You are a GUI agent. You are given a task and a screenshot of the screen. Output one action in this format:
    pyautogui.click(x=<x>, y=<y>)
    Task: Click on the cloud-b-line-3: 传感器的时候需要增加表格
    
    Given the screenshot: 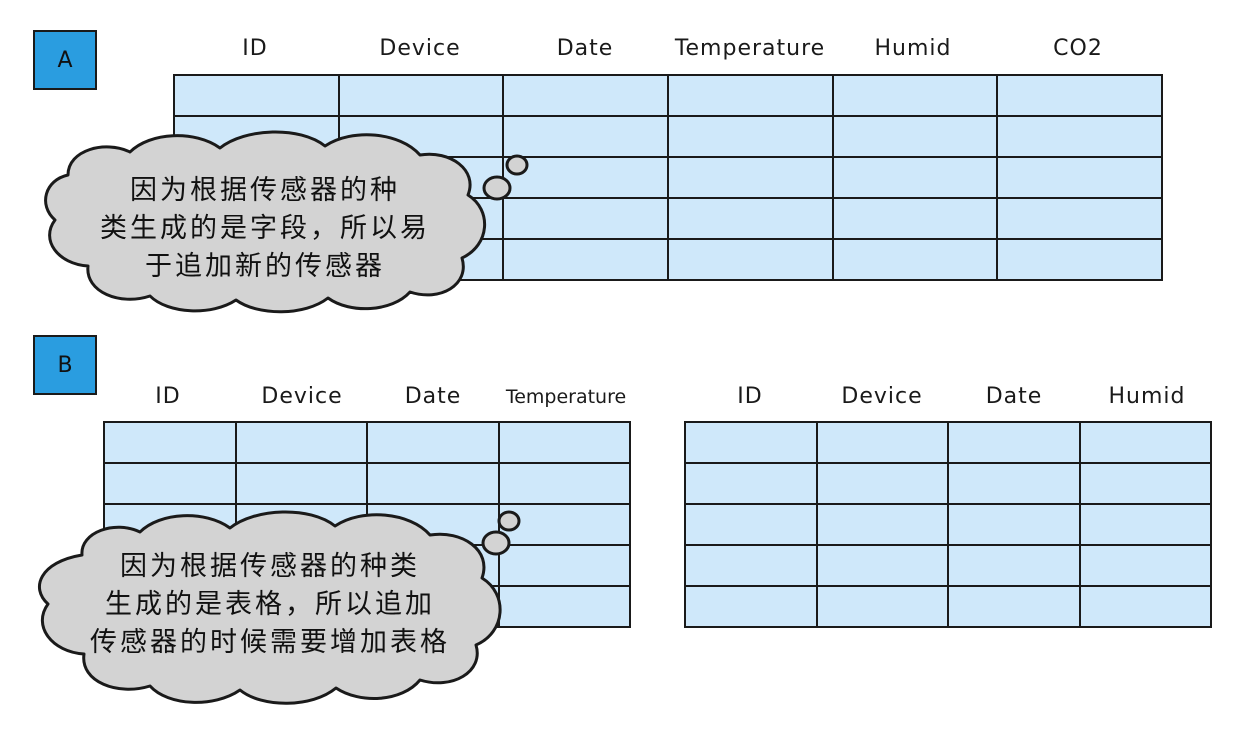 What is the action you would take?
    pyautogui.click(x=270, y=642)
    